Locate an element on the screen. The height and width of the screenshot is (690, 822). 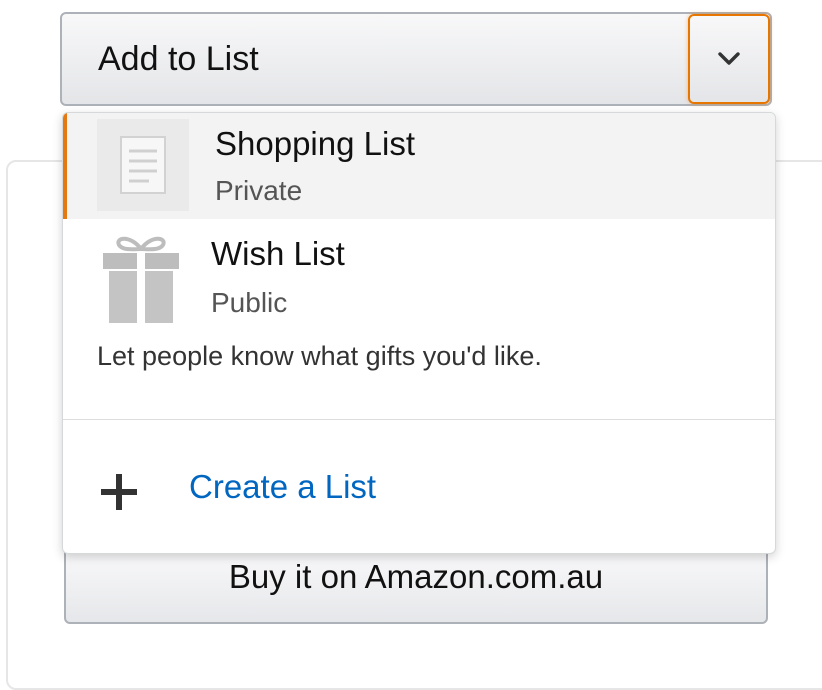
create-list-label: Create a List is located at coordinates (283, 486).